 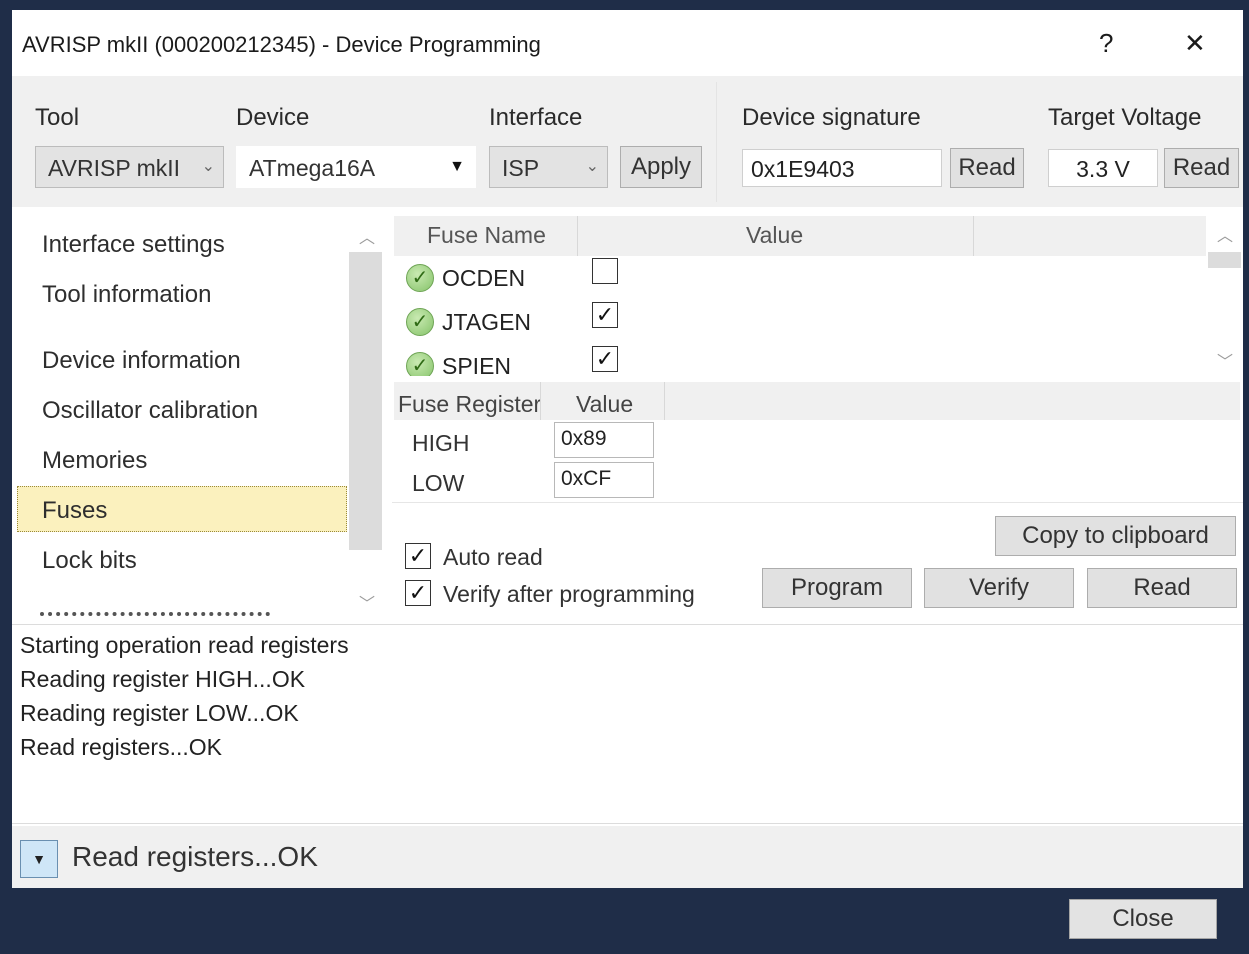 What do you see at coordinates (155, 615) in the screenshot?
I see `sidebar-item-partial` at bounding box center [155, 615].